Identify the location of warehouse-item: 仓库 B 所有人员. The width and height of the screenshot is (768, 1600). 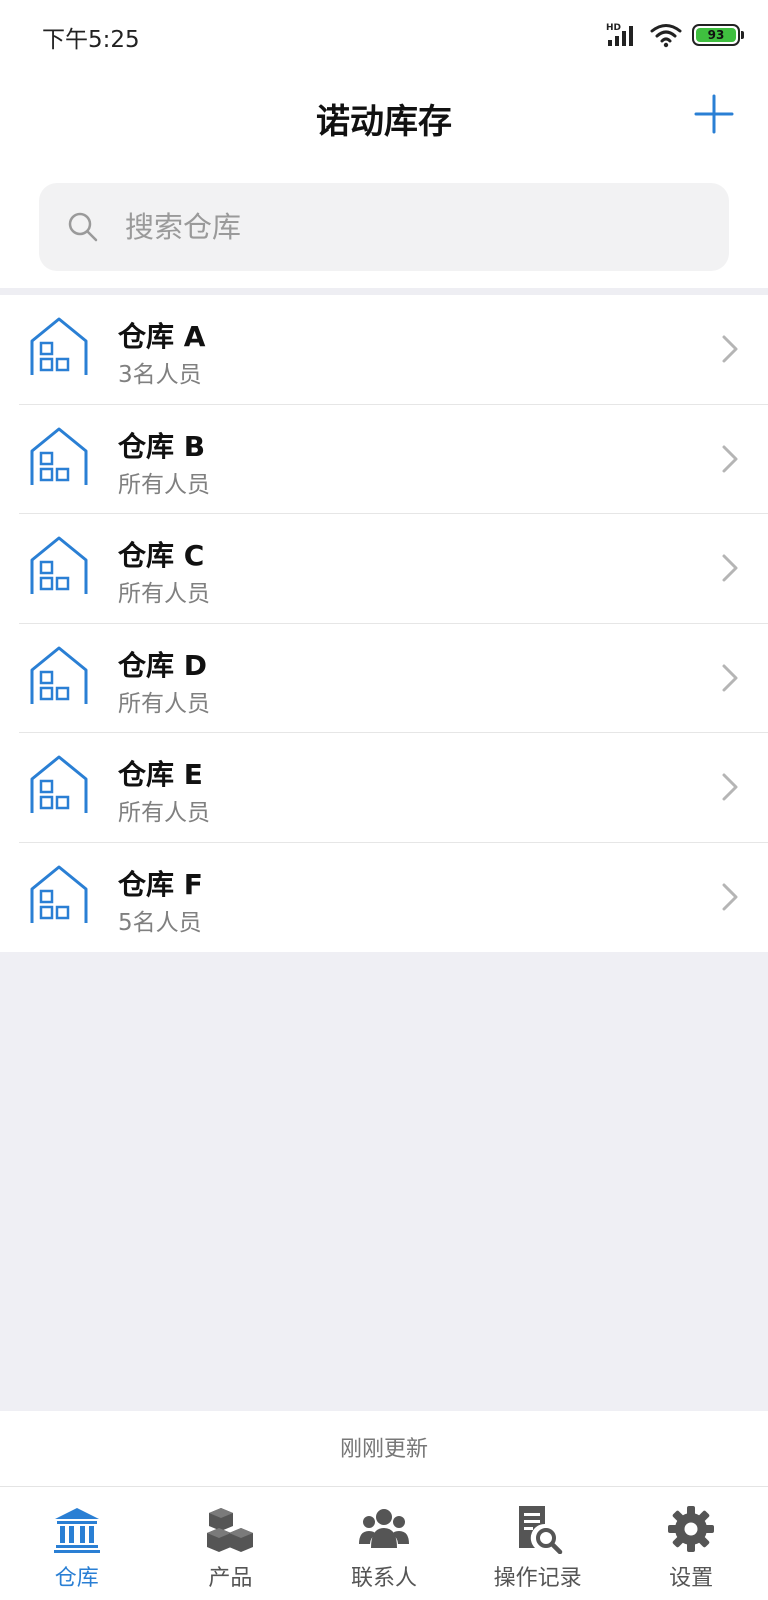
(384, 459).